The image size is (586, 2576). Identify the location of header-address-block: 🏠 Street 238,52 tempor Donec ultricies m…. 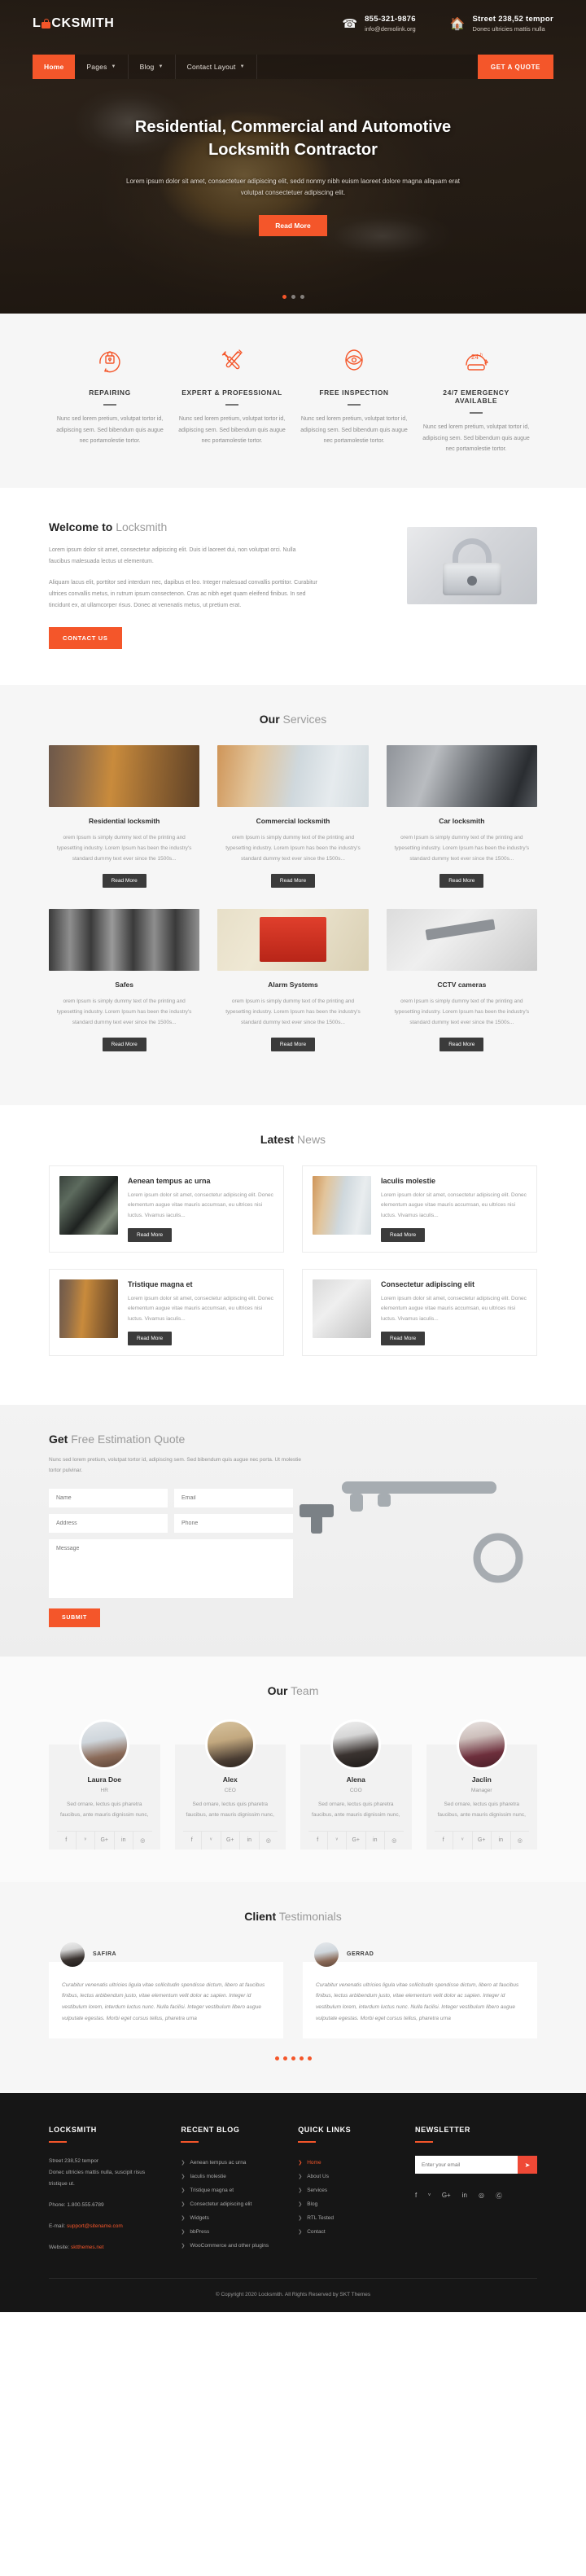
(502, 24).